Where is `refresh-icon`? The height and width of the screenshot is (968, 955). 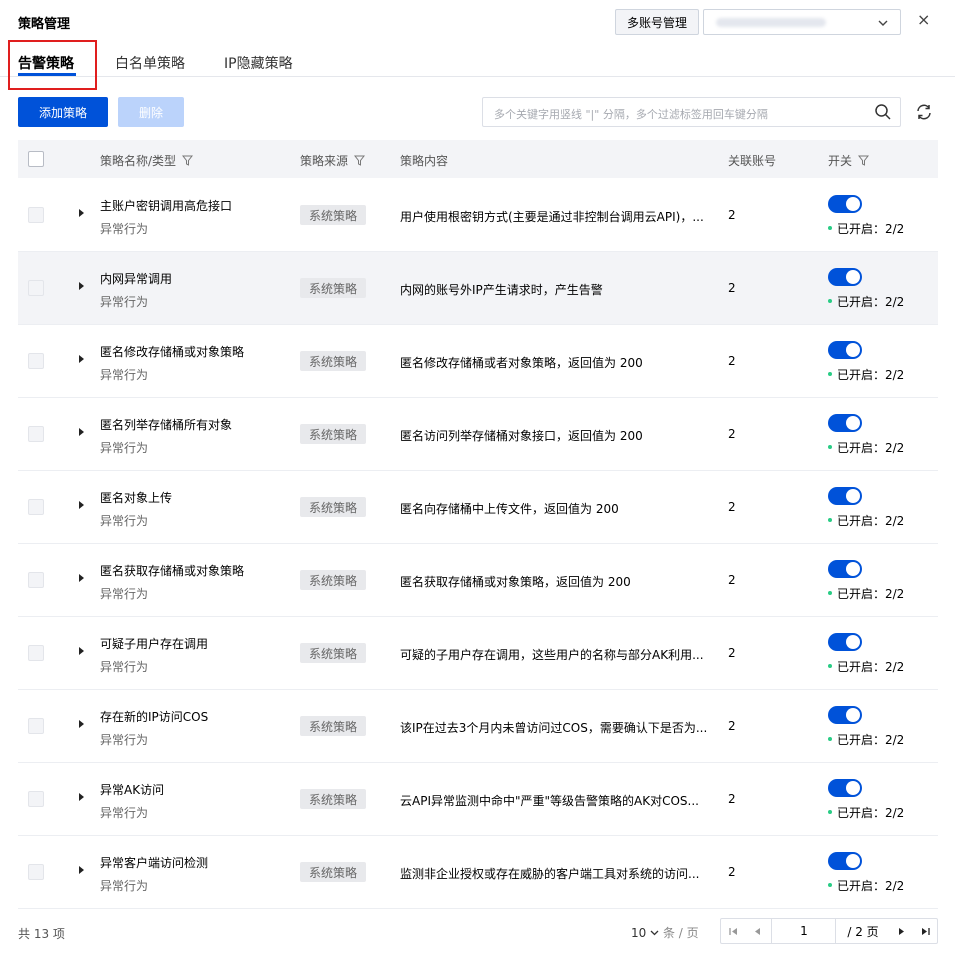
refresh-icon is located at coordinates (924, 114).